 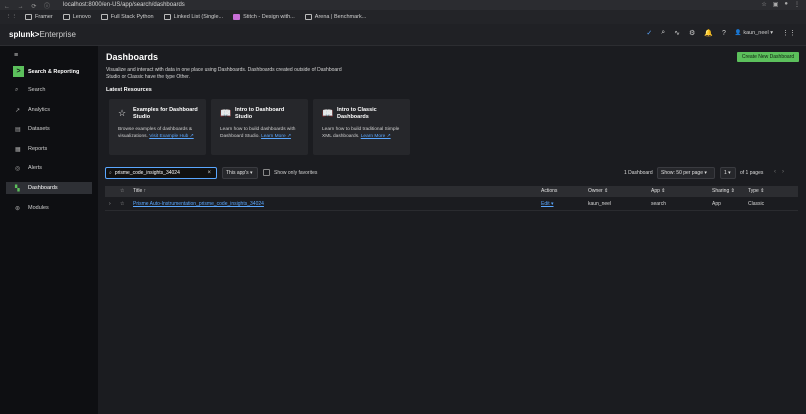 What do you see at coordinates (17, 188) in the screenshot?
I see `dashboards-icon: ▚` at bounding box center [17, 188].